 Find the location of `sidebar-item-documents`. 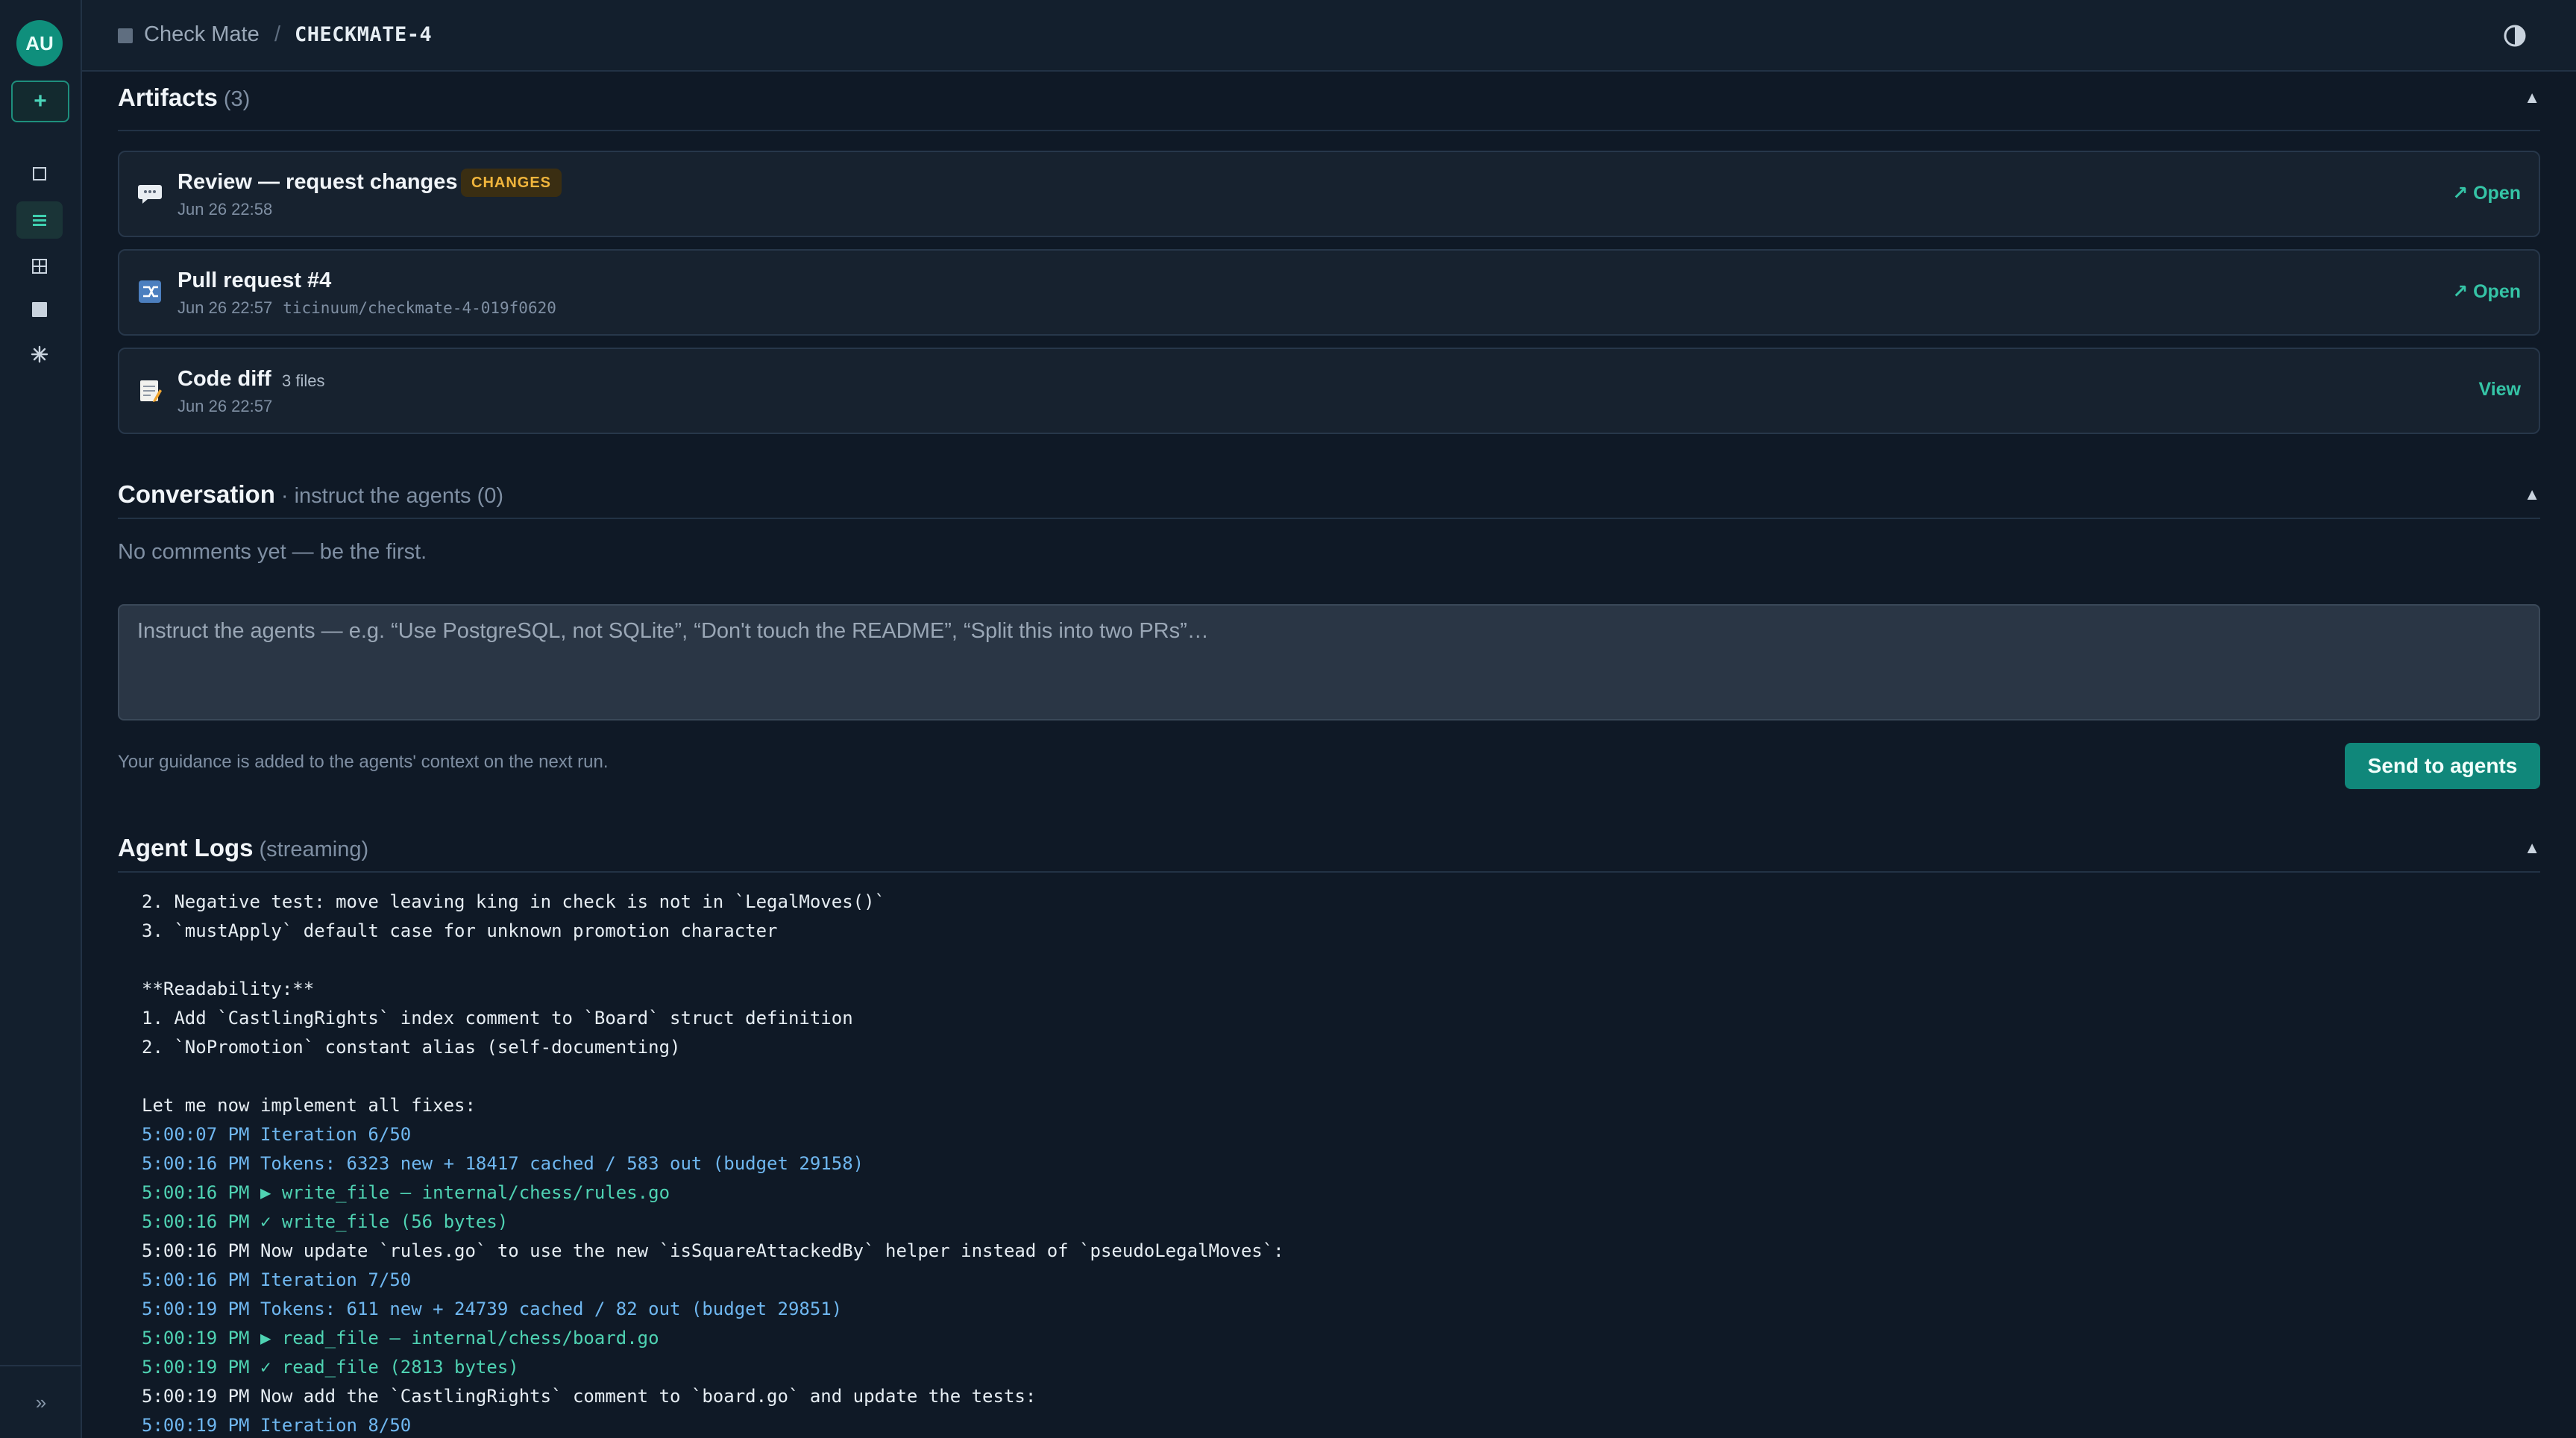

sidebar-item-documents is located at coordinates (39, 309).